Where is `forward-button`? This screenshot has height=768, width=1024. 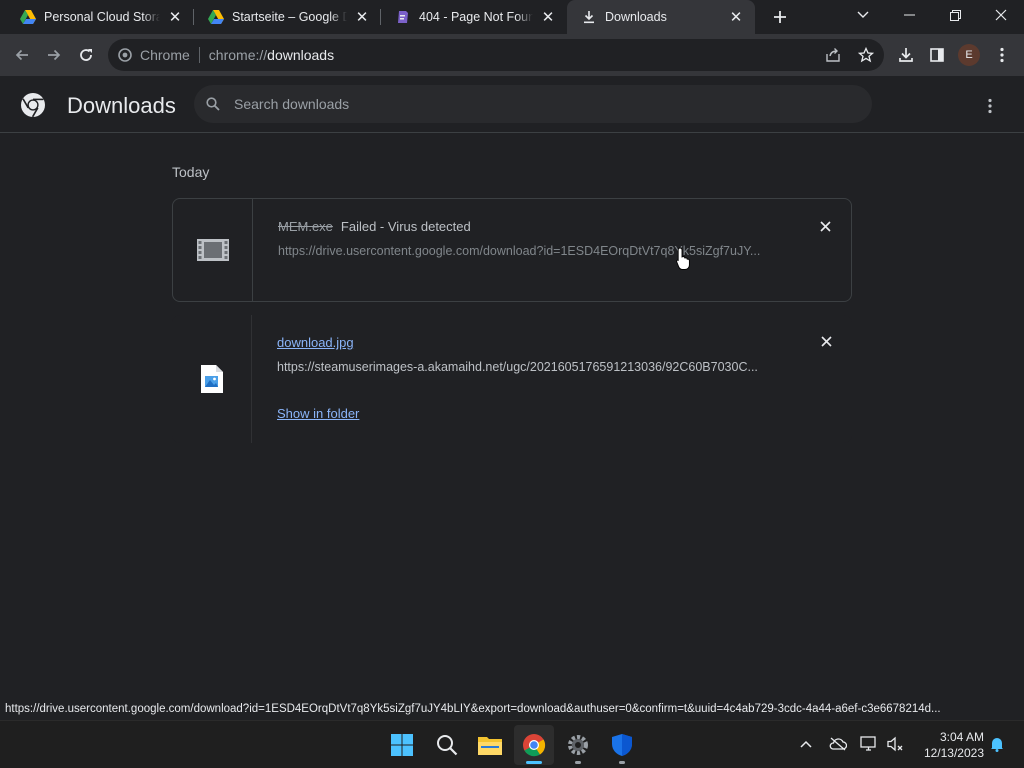
forward-button is located at coordinates (54, 55).